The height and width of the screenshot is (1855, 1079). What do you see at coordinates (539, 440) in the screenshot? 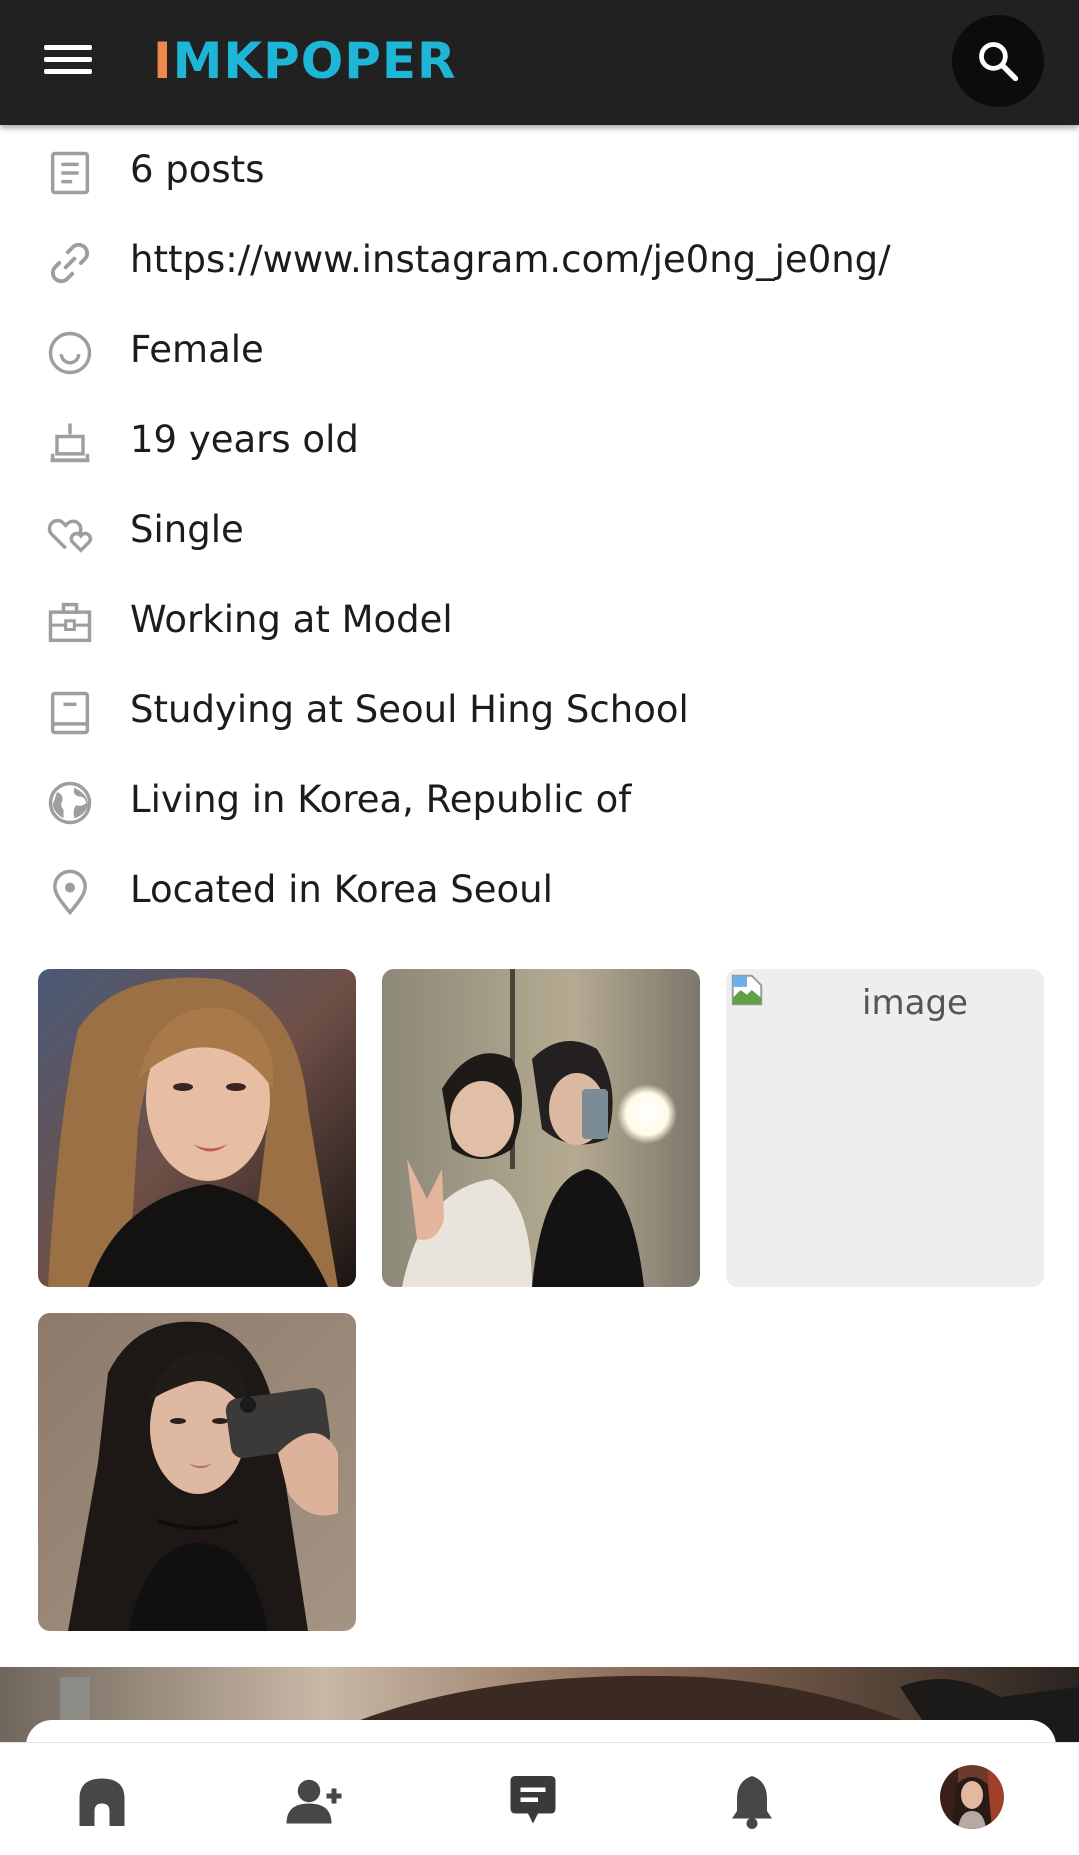
I see `info-row-age: 19 years old` at bounding box center [539, 440].